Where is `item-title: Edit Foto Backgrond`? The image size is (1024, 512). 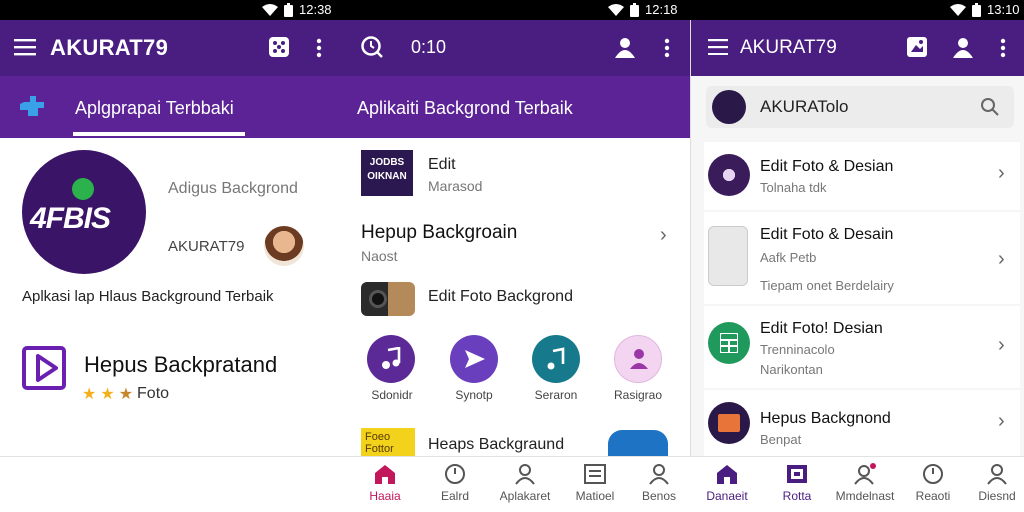 item-title: Edit Foto Backgrond is located at coordinates (500, 297).